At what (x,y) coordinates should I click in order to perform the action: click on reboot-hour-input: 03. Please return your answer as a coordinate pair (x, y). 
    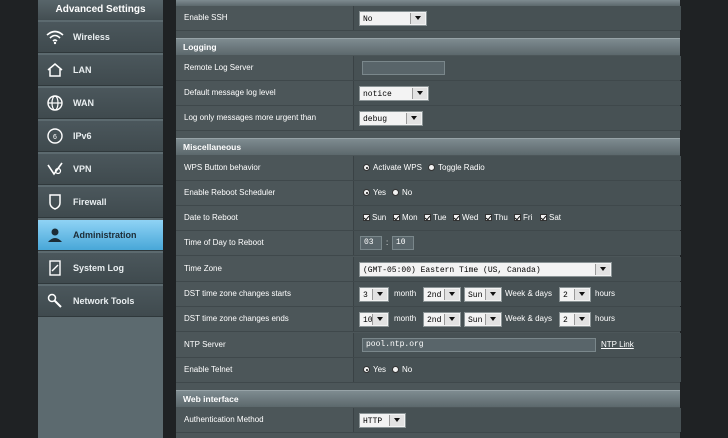
    Looking at the image, I should click on (371, 243).